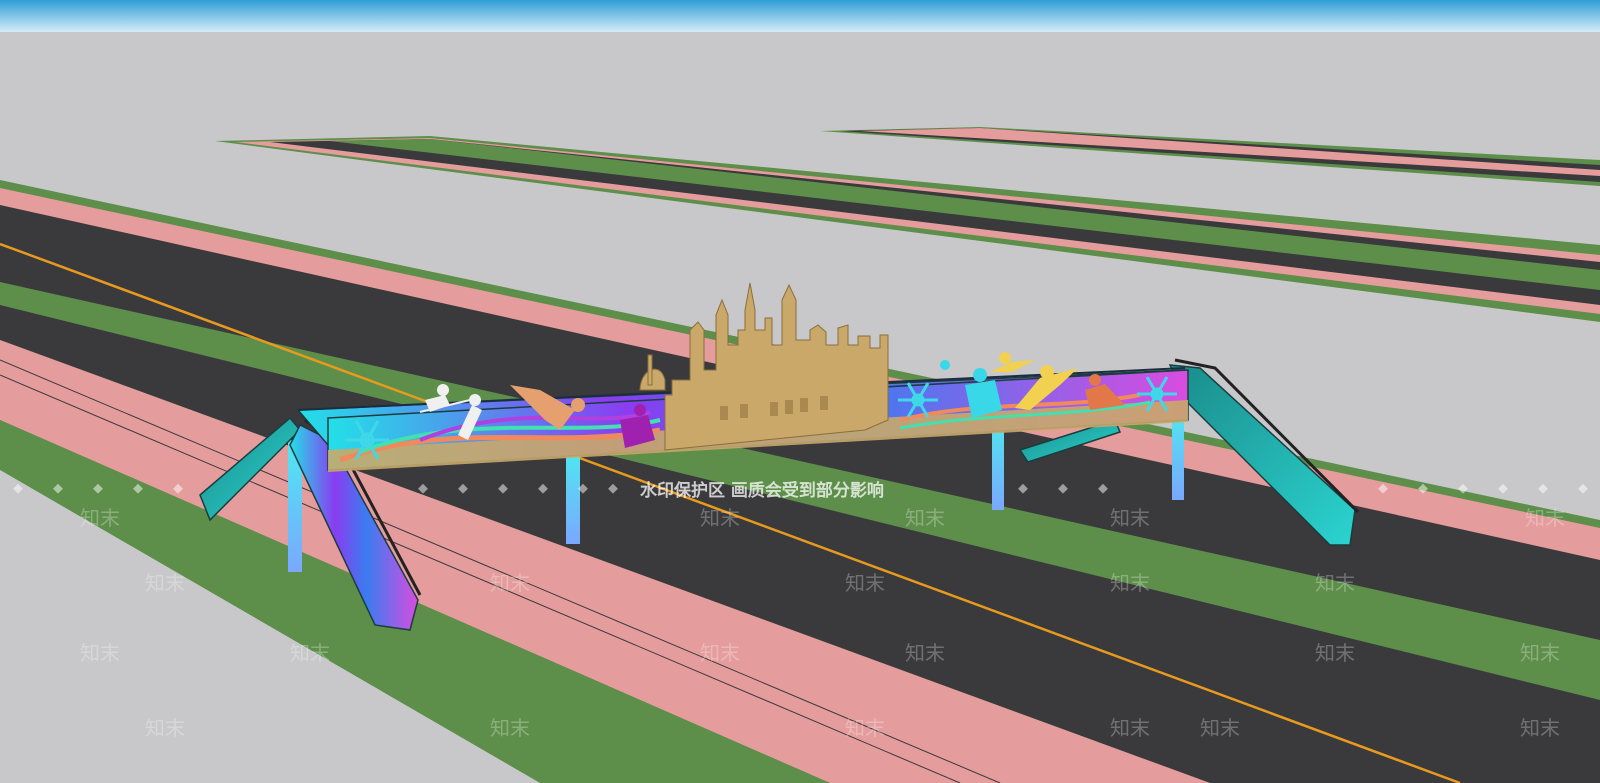 The height and width of the screenshot is (783, 1600). I want to click on watermark-banner-text: 水印保护区 画质会受到部分影响, so click(762, 490).